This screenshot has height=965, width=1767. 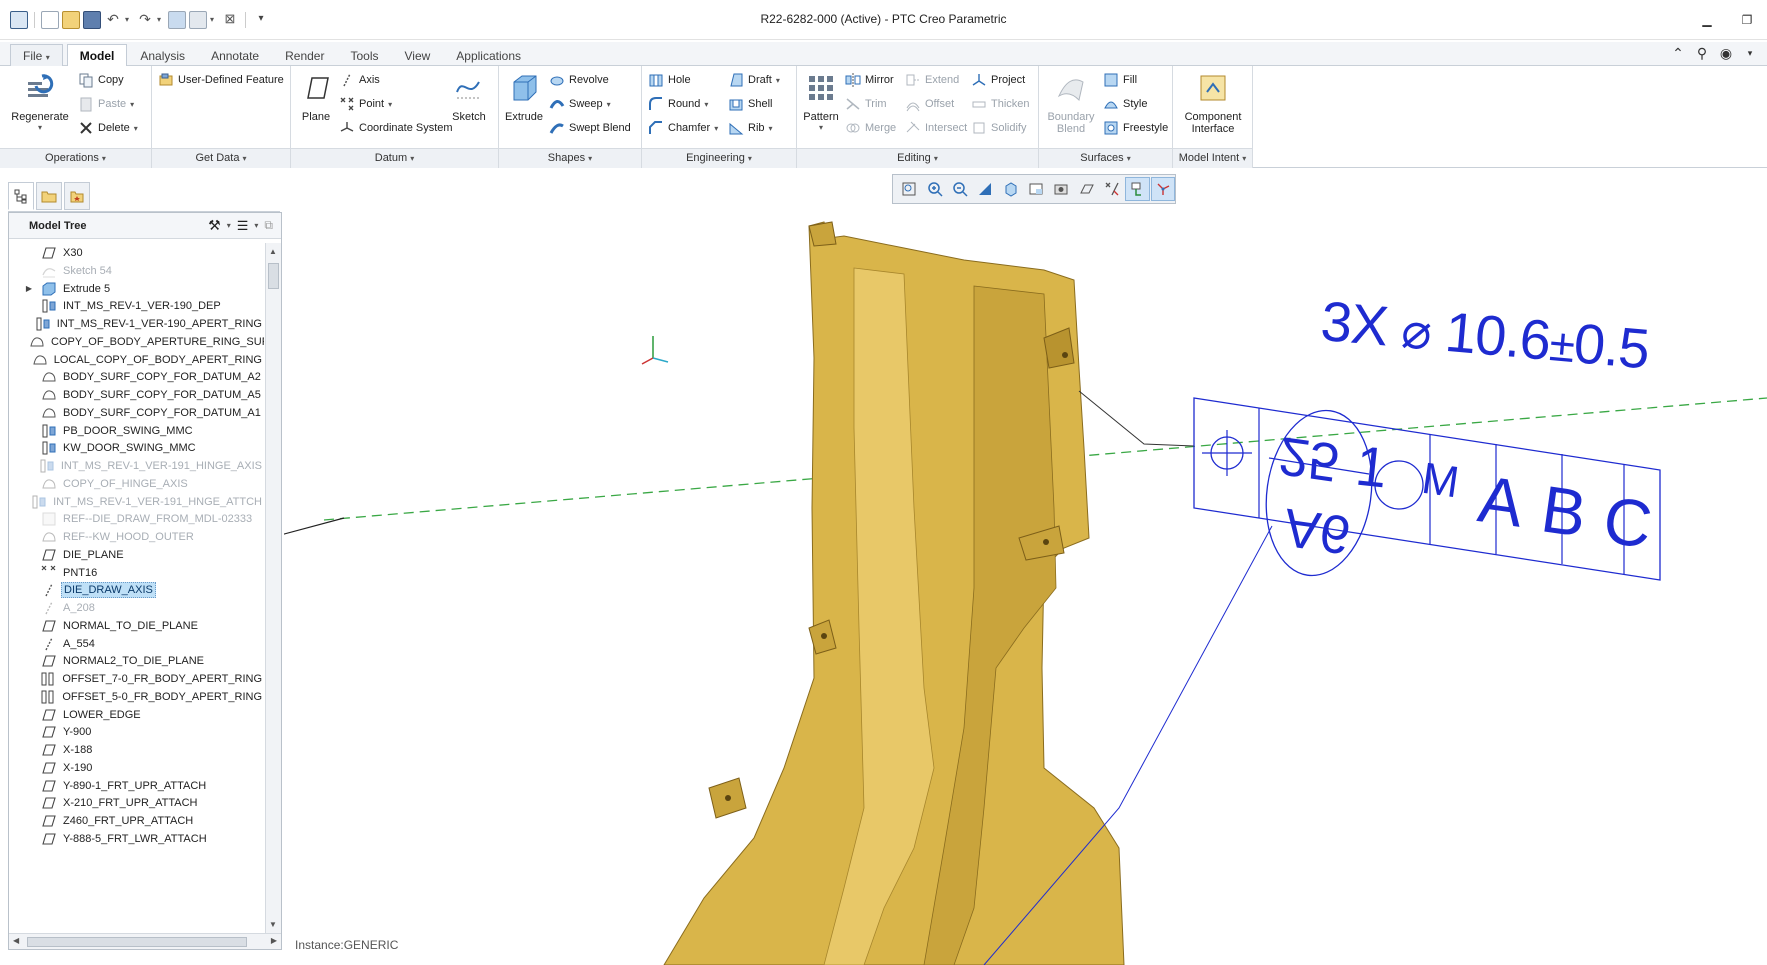 What do you see at coordinates (750, 104) in the screenshot?
I see `shell-button: Shell` at bounding box center [750, 104].